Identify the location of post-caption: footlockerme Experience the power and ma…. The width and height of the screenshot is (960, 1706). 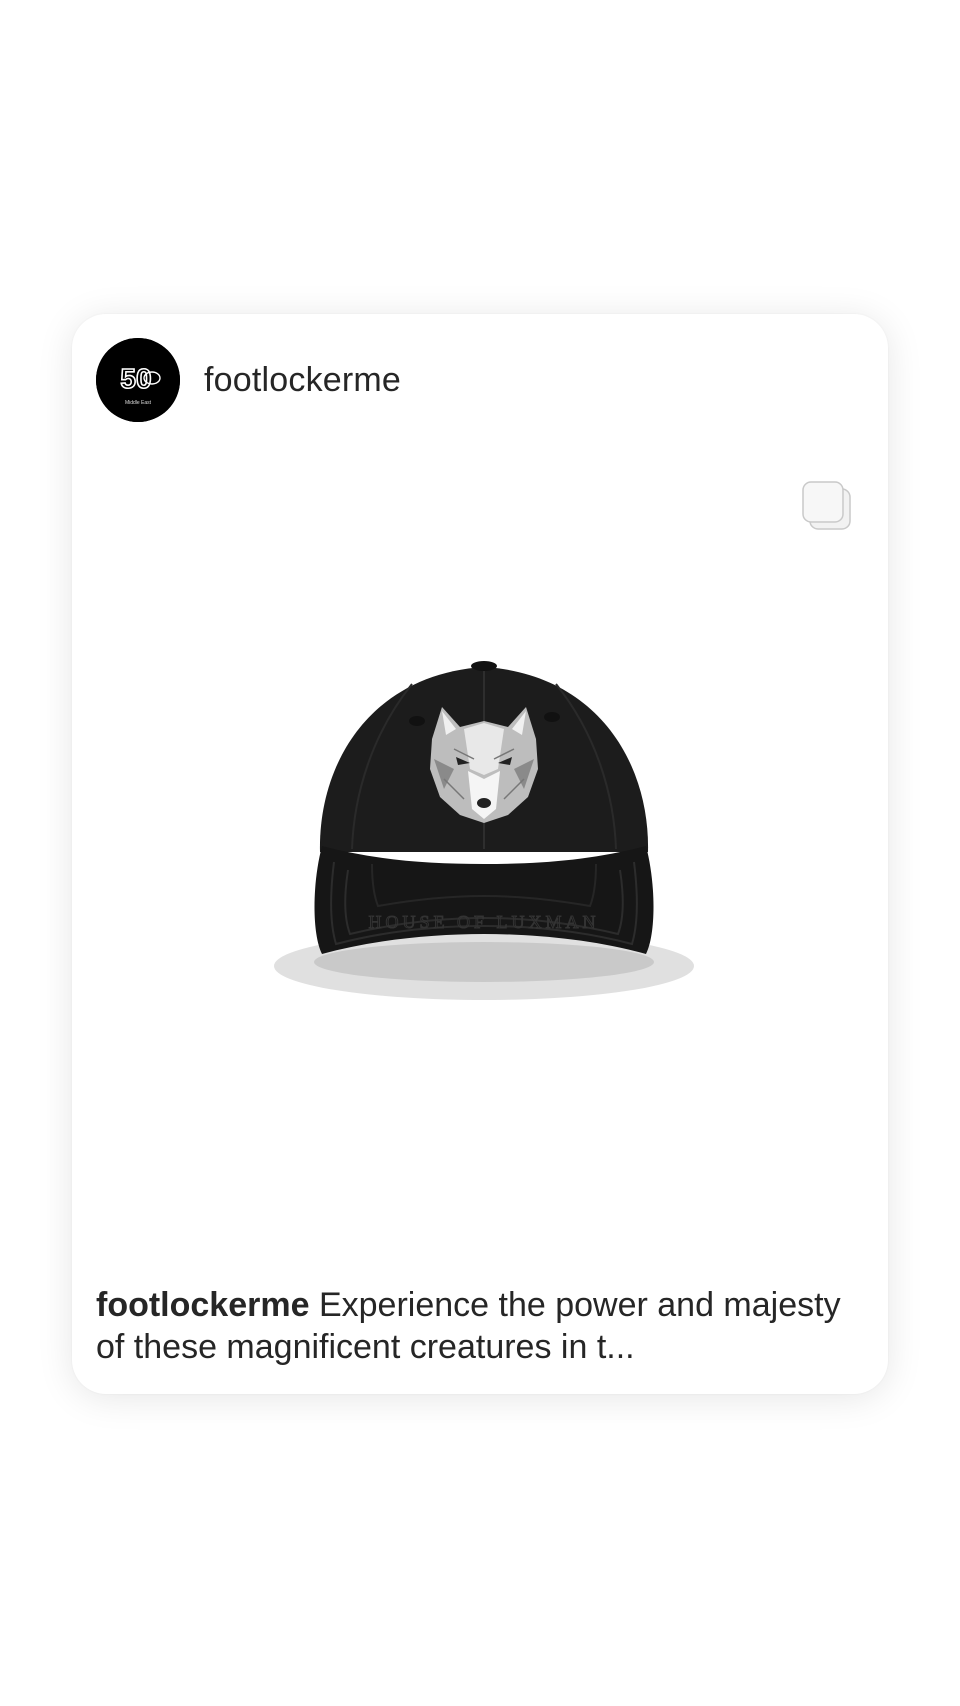
(480, 1326).